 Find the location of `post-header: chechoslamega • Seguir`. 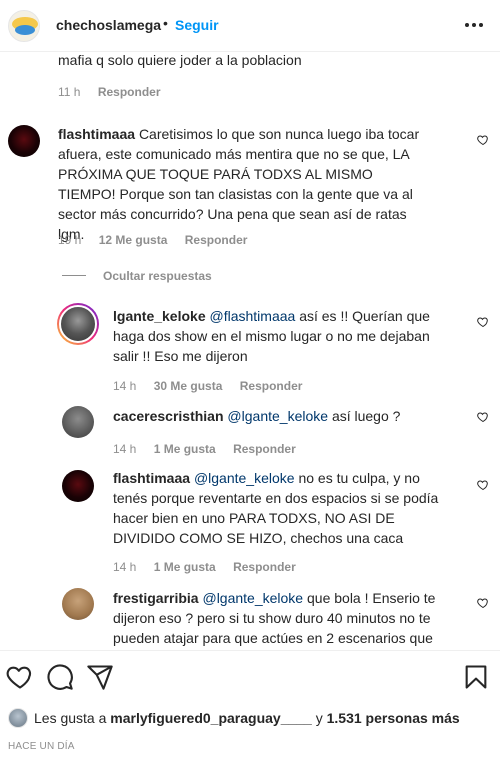

post-header: chechoslamega • Seguir is located at coordinates (250, 26).